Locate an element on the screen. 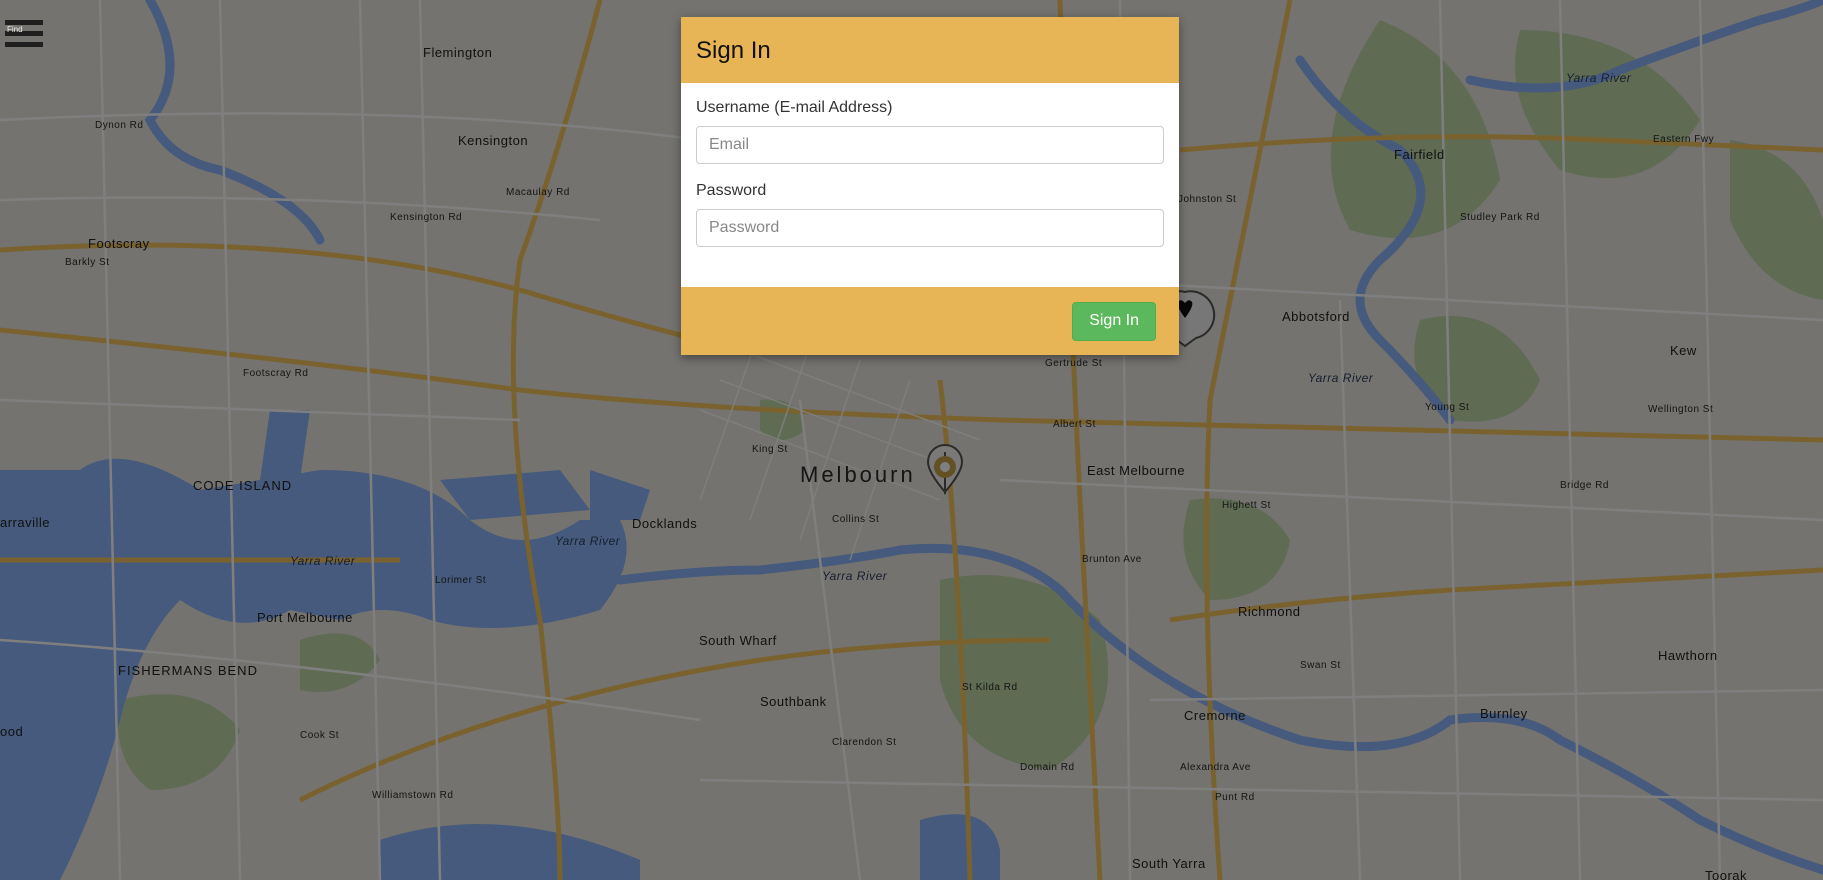  username-label: Username (E-mail Address) is located at coordinates (794, 107).